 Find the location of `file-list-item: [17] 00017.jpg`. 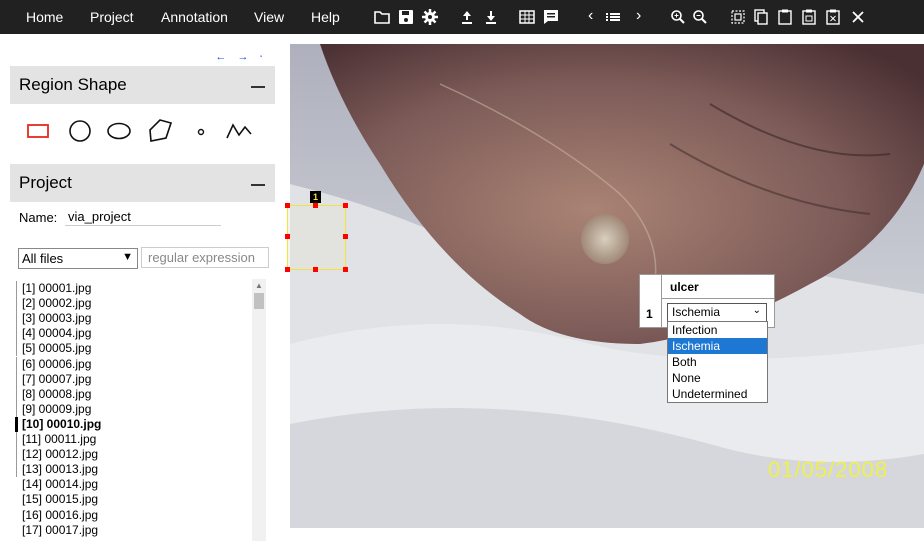

file-list-item: [17] 00017.jpg is located at coordinates (60, 530).